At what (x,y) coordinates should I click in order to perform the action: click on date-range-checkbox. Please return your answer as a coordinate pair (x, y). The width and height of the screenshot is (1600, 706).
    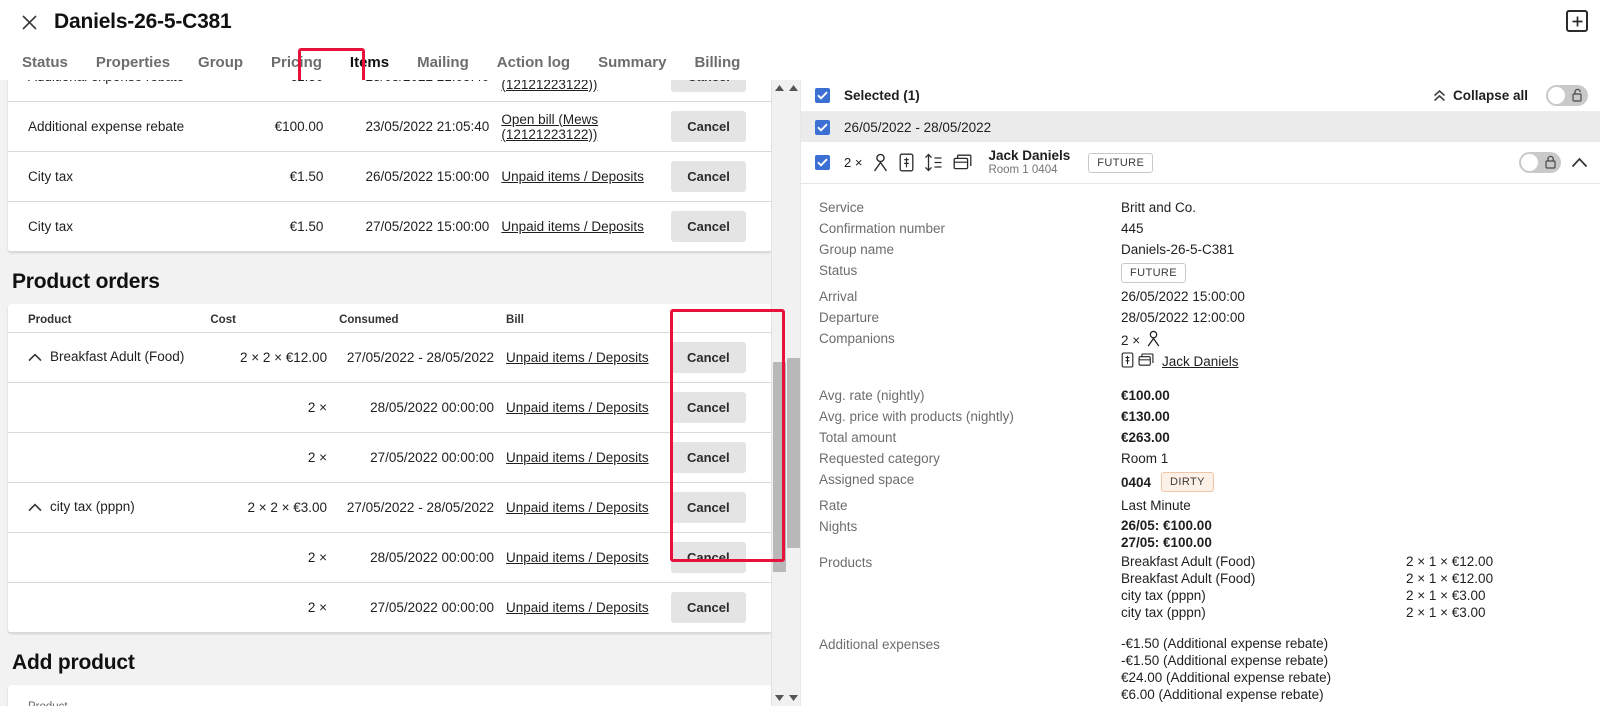
    Looking at the image, I should click on (822, 127).